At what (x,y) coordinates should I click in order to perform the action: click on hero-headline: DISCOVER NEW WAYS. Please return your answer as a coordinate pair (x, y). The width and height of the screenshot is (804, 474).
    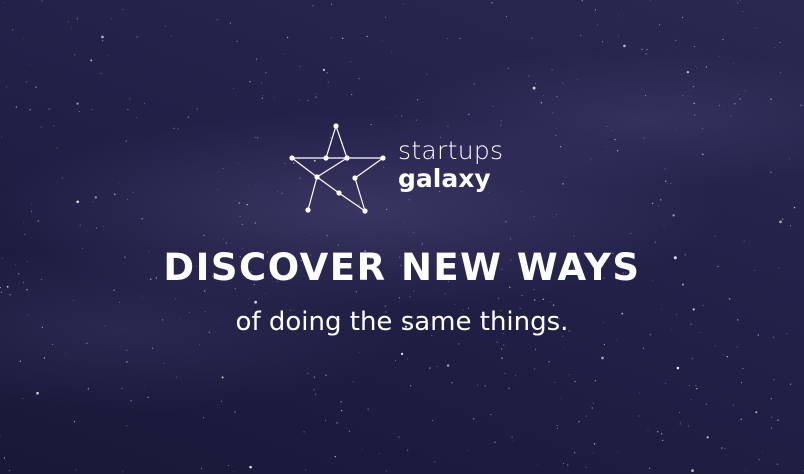
    Looking at the image, I should click on (402, 267).